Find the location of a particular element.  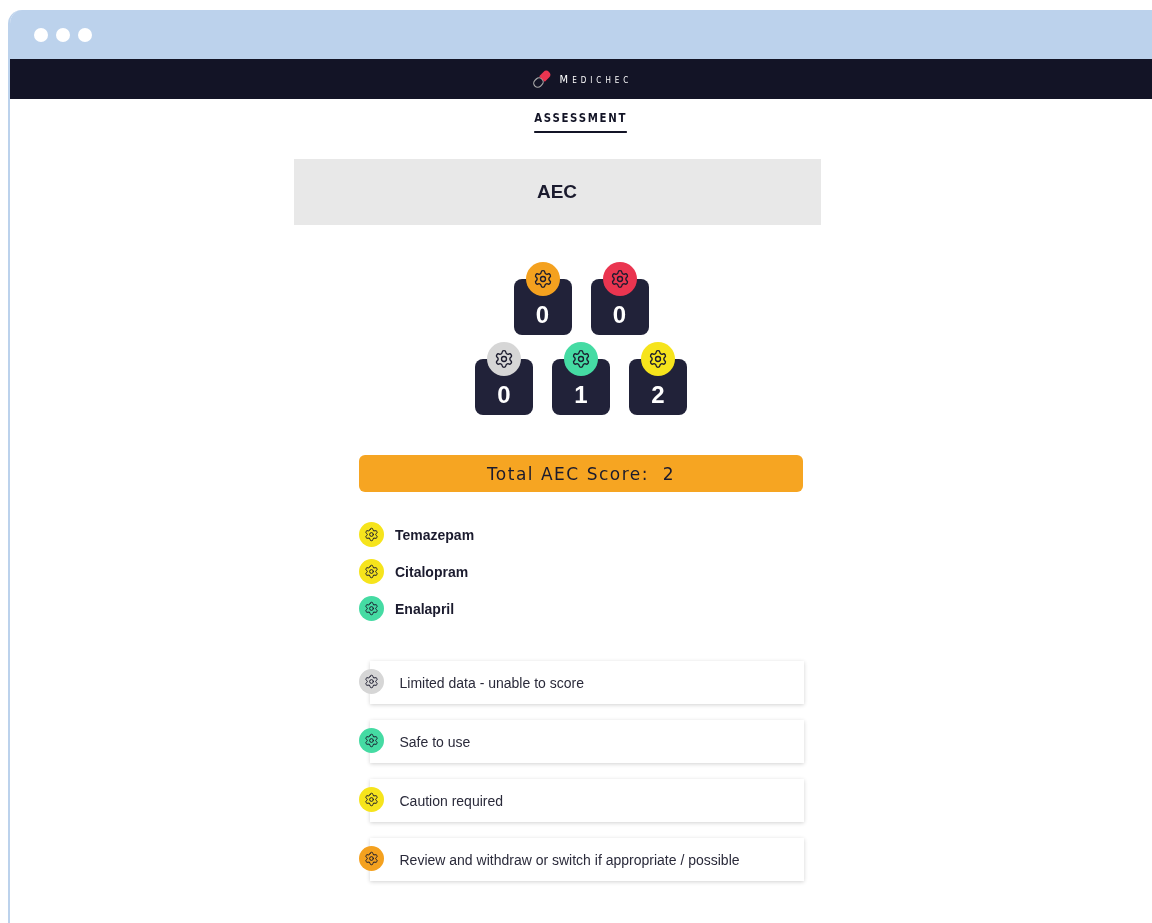

score-count: 2 is located at coordinates (658, 395).